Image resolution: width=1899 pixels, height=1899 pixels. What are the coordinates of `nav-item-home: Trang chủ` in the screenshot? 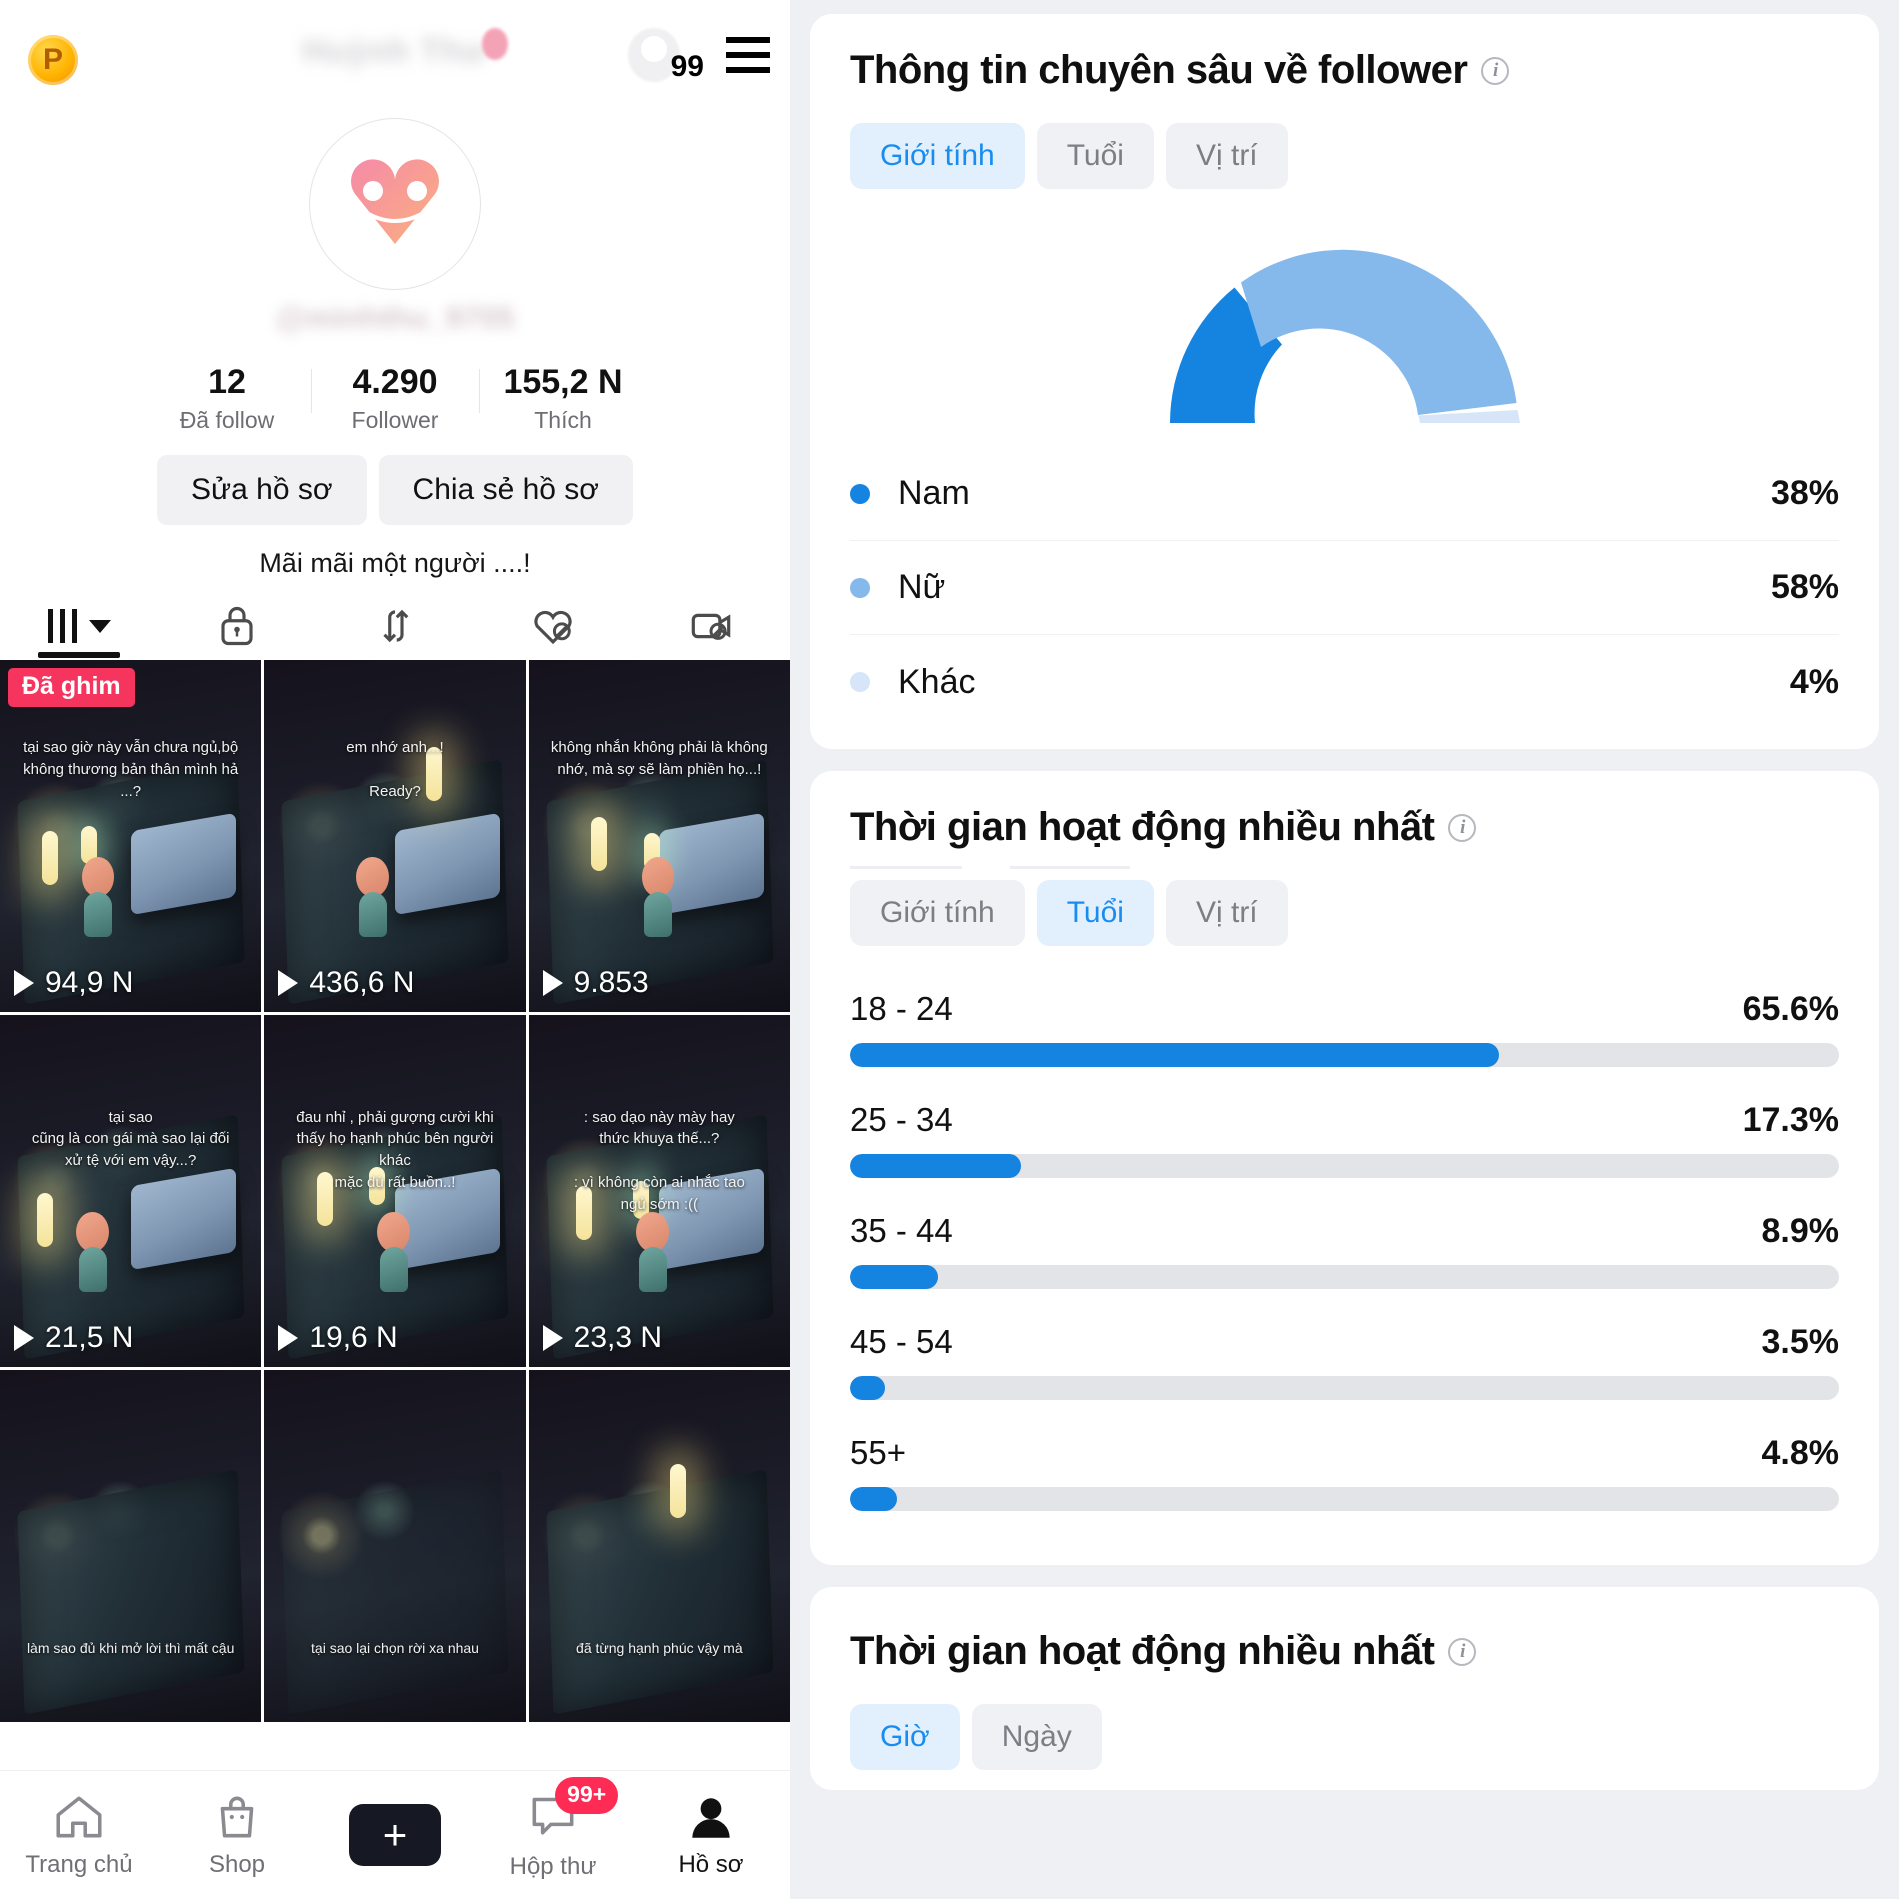 It's located at (79, 1835).